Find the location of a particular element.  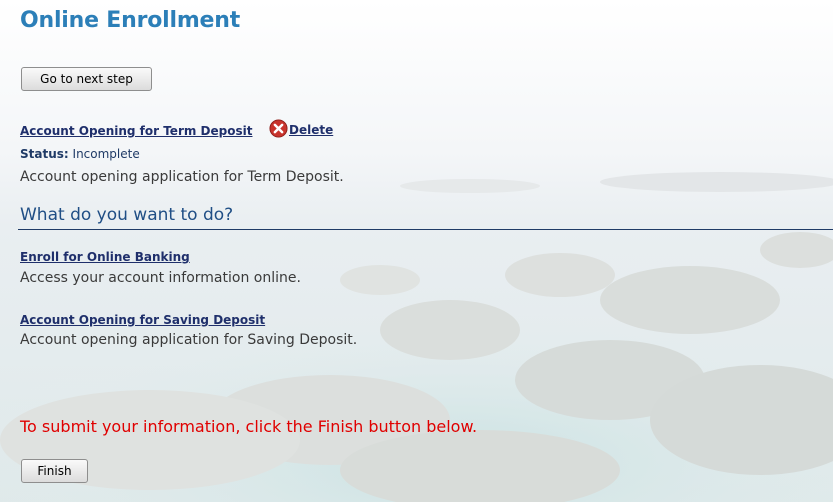

delete-action: Delete is located at coordinates (301, 128).